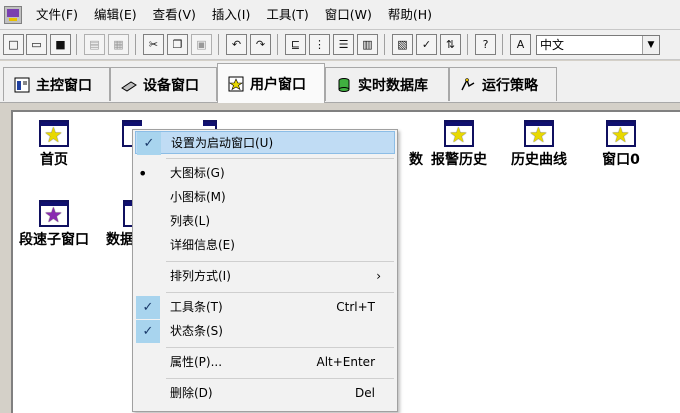 This screenshot has width=680, height=413. Describe the element at coordinates (174, 15) in the screenshot. I see `menu-view: 查看(V)` at that location.